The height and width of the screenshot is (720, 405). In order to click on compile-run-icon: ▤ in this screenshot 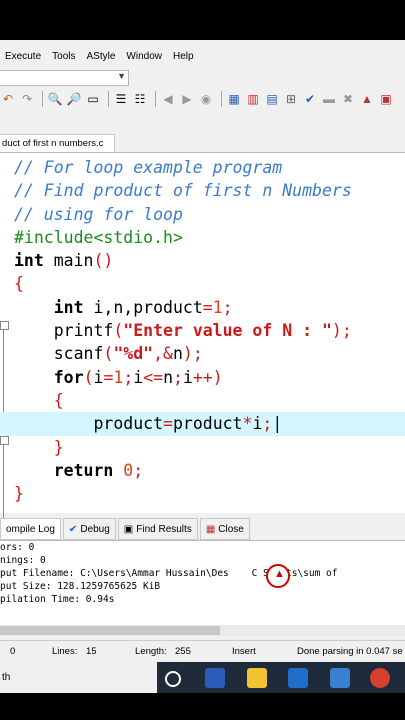, I will do `click(272, 99)`.